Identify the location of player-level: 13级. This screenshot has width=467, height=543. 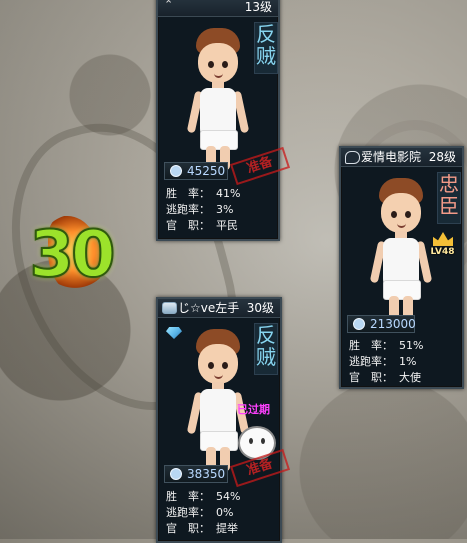
(258, 7).